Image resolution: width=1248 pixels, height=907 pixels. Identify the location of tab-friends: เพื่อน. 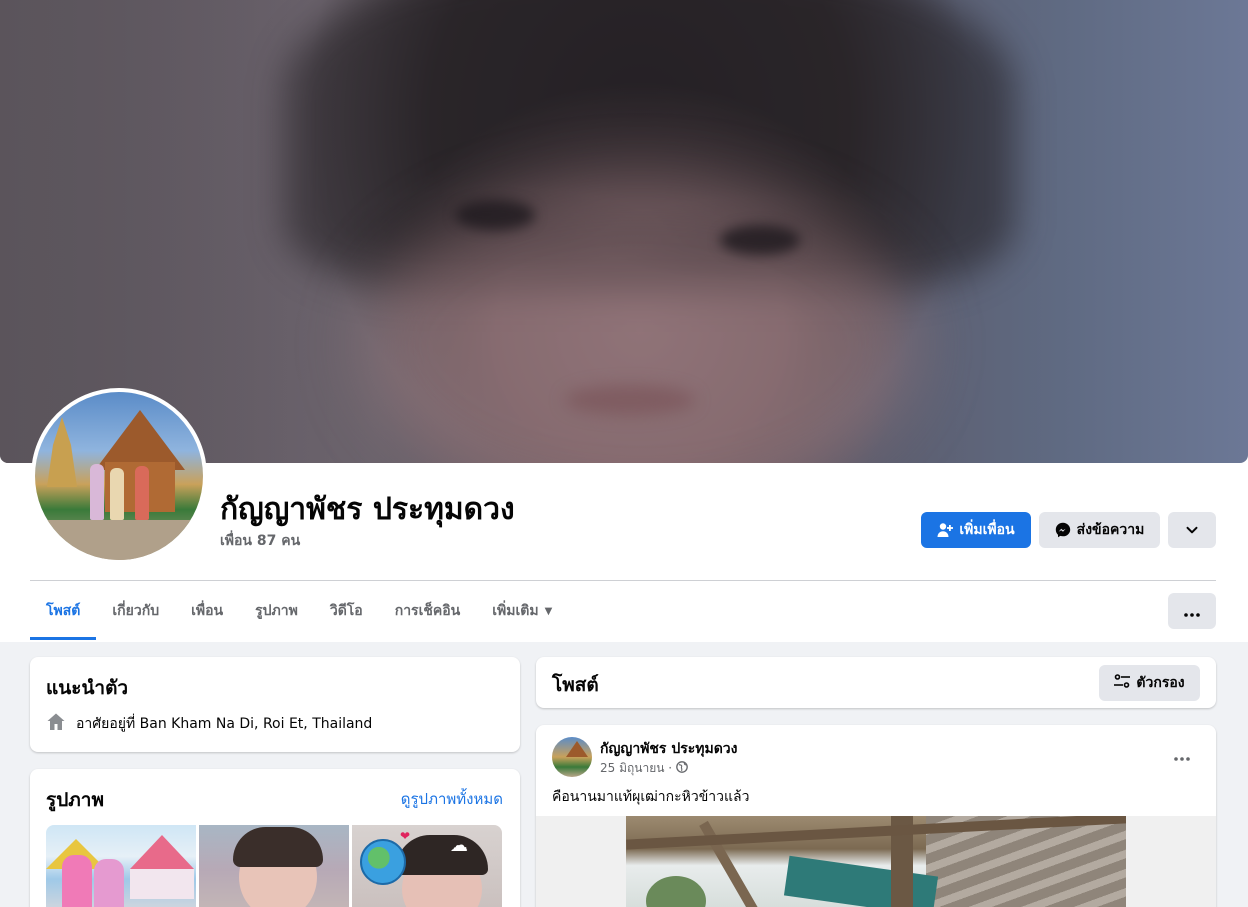
(207, 611).